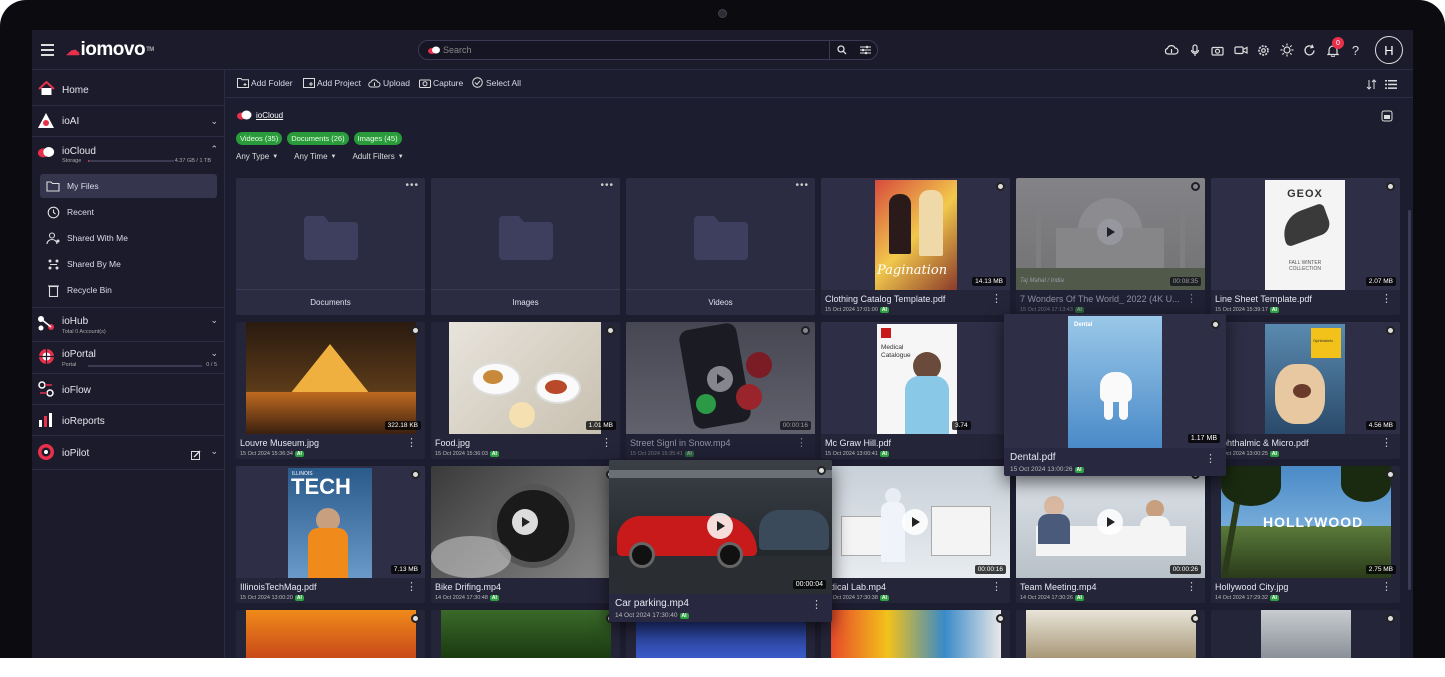  What do you see at coordinates (720, 246) in the screenshot?
I see `folder-card-videos: ••• Videos` at bounding box center [720, 246].